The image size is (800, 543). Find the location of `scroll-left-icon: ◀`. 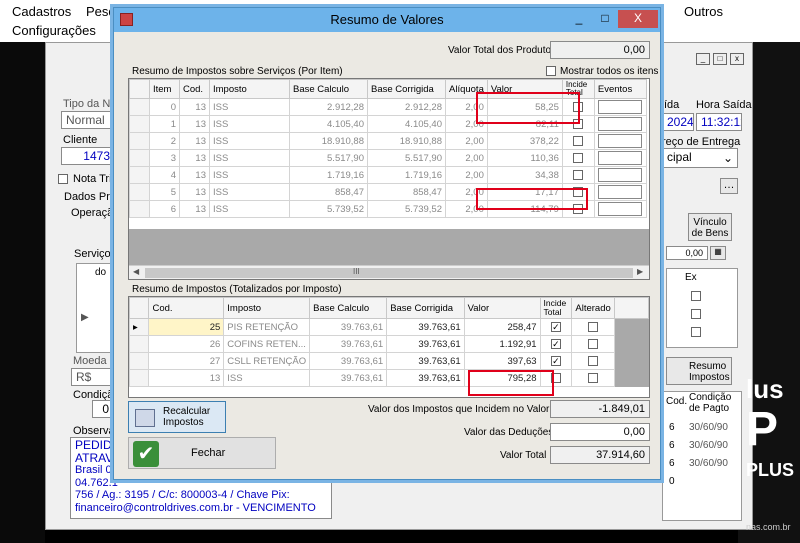

scroll-left-icon: ◀ is located at coordinates (136, 271).